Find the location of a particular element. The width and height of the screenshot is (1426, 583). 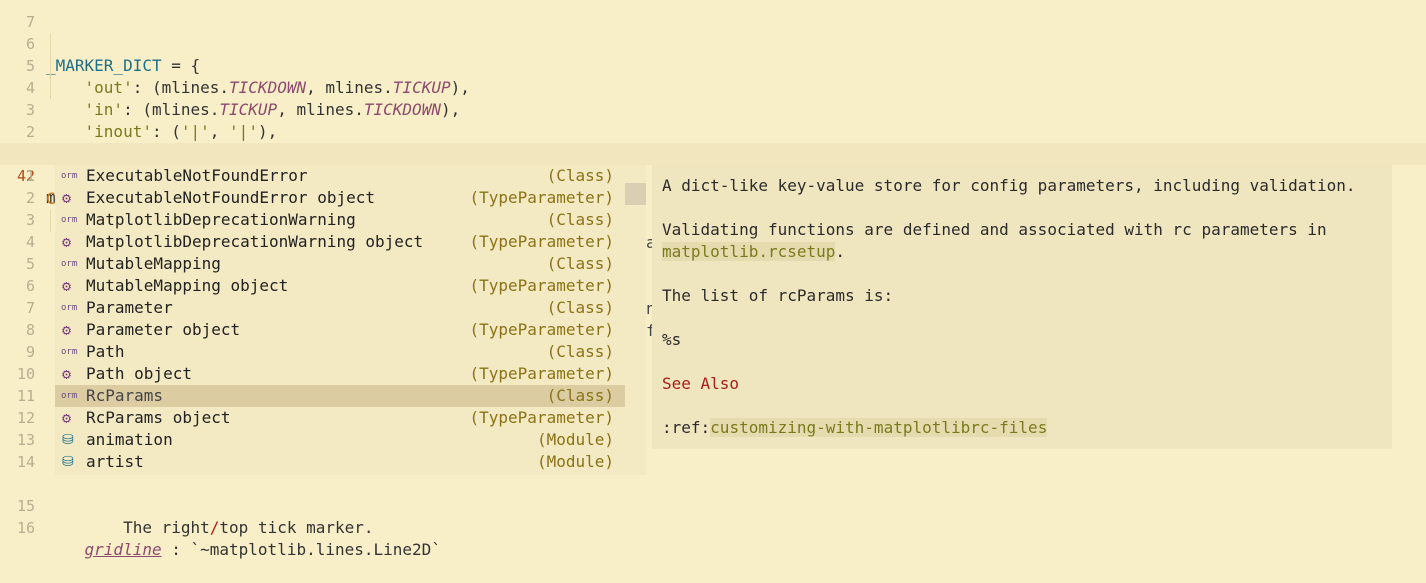

completion-item: ⚙ Path object (TypeParameter) is located at coordinates (340, 374).